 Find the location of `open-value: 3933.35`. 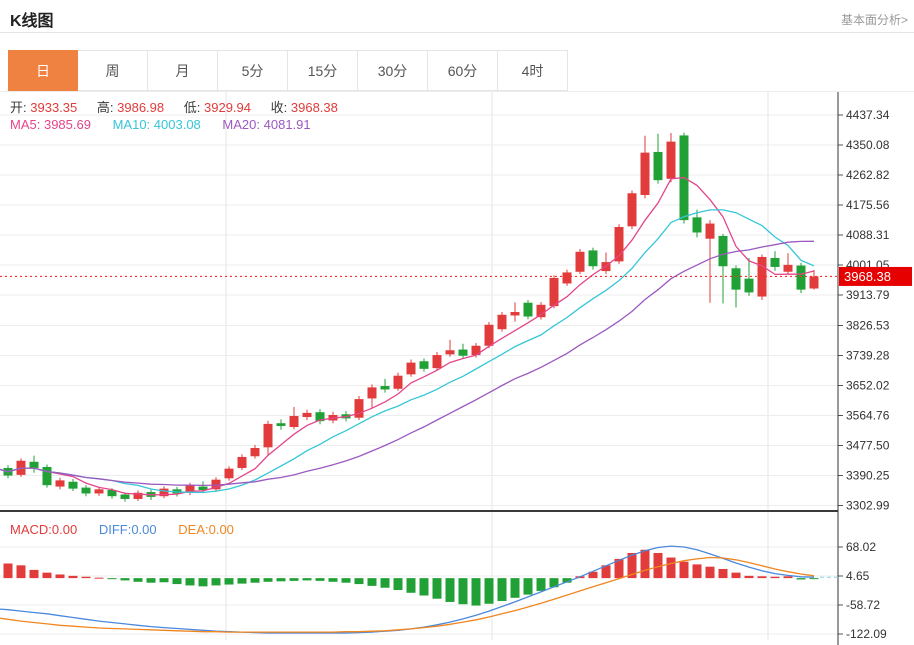

open-value: 3933.35 is located at coordinates (54, 107).